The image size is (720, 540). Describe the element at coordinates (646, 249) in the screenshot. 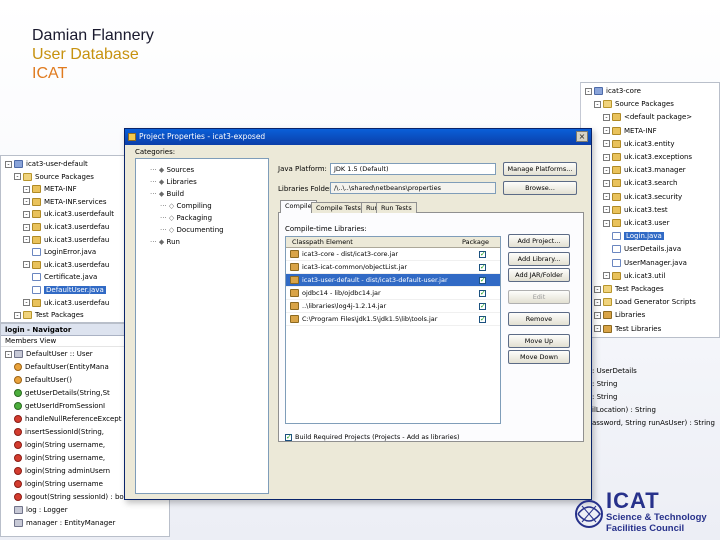

I see `tree-item: UserDetails.java` at that location.